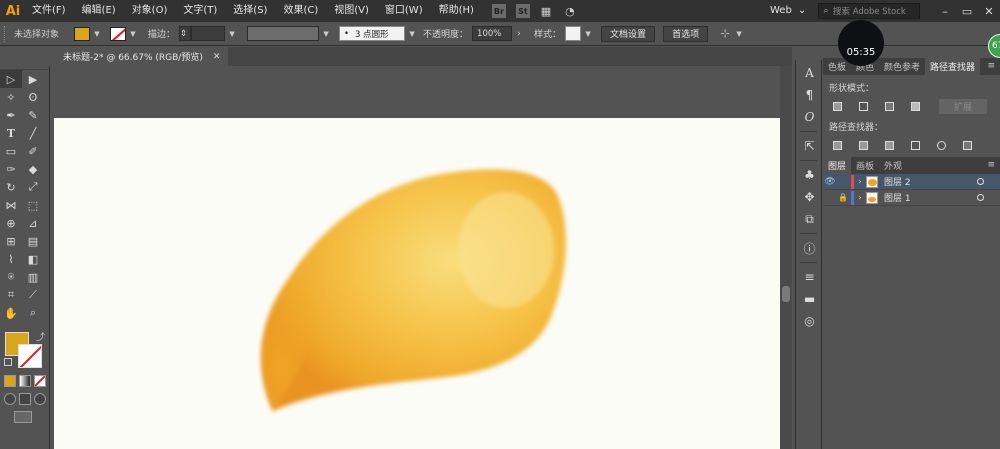  Describe the element at coordinates (33, 97) in the screenshot. I see `lasso-tool-icon: ʘ` at that location.